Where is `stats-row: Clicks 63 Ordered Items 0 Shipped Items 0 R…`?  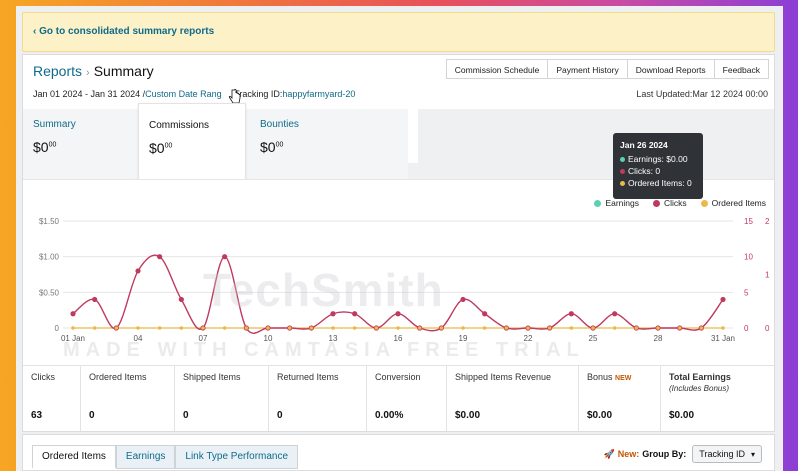 stats-row: Clicks 63 Ordered Items 0 Shipped Items 0 R… is located at coordinates (398, 398).